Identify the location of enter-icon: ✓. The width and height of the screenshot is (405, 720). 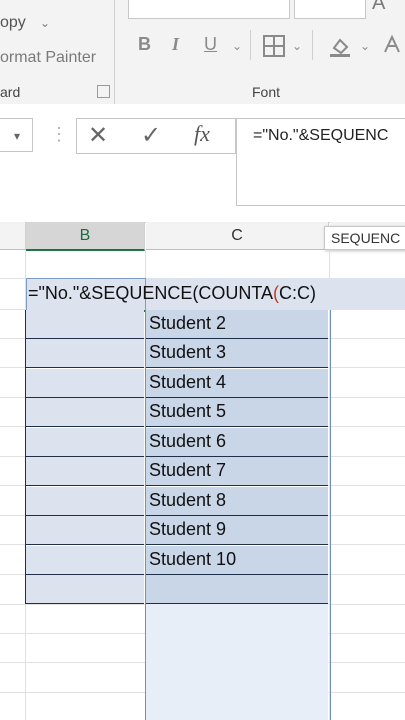
(151, 135).